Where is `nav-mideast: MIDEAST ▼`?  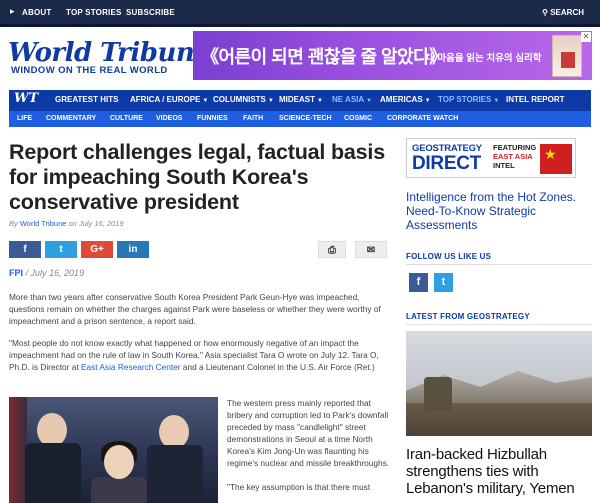
nav-mideast: MIDEAST ▼ is located at coordinates (301, 99).